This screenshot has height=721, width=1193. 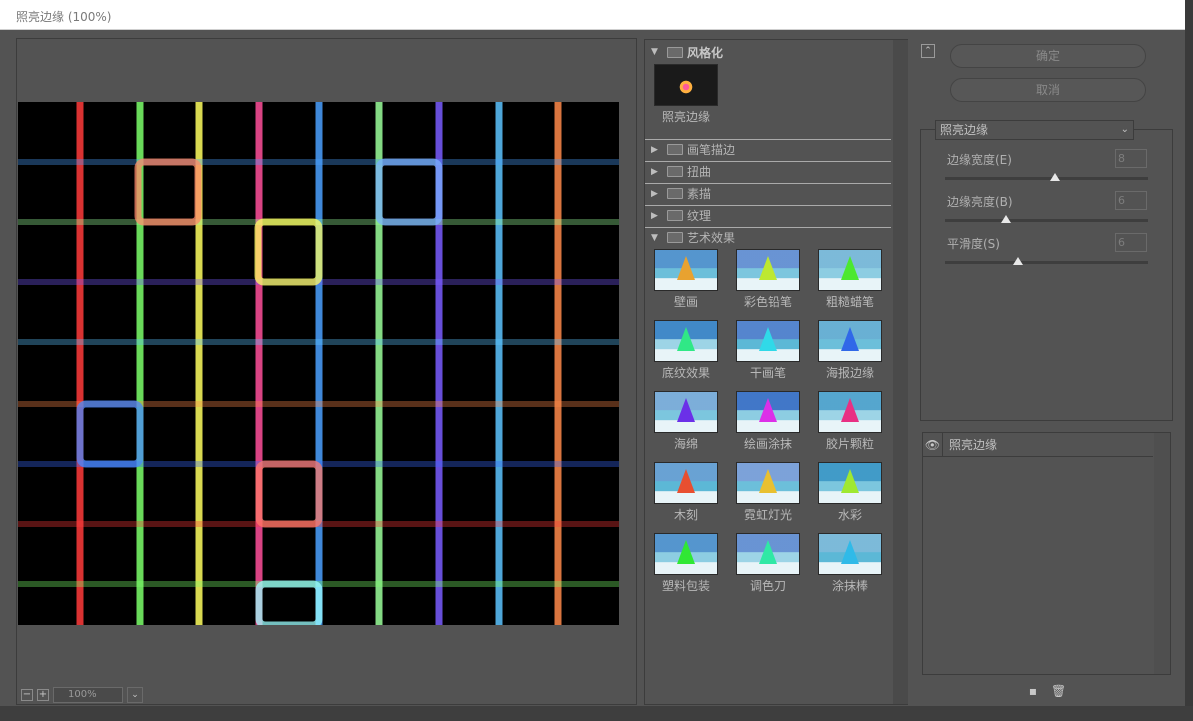 I want to click on filter-thumbnail-label: 照亮边缘, so click(x=685, y=117).